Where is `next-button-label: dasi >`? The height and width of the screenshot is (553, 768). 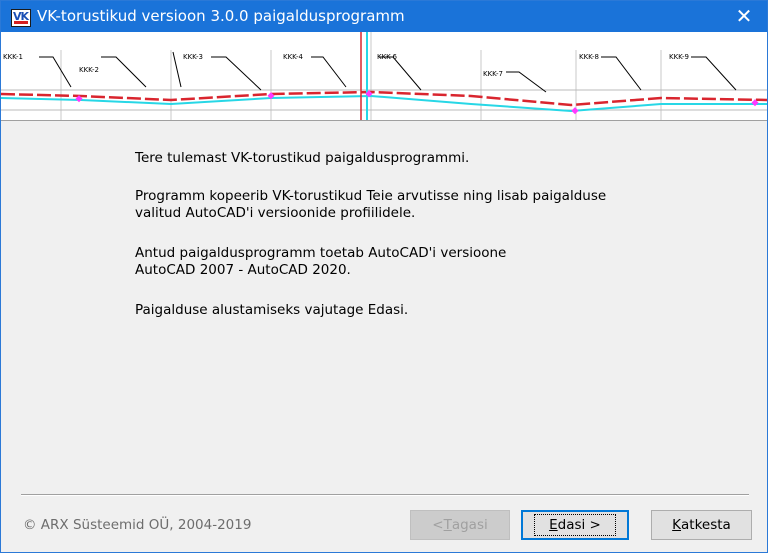 next-button-label: dasi > is located at coordinates (579, 525).